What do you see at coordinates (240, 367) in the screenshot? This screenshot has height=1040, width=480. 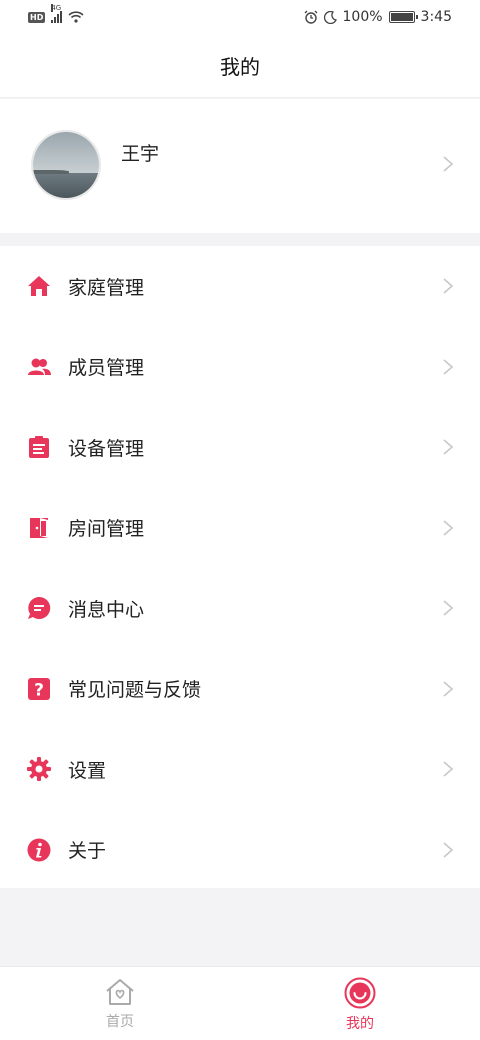 I see `menu-item-member-management: 成员管理` at bounding box center [240, 367].